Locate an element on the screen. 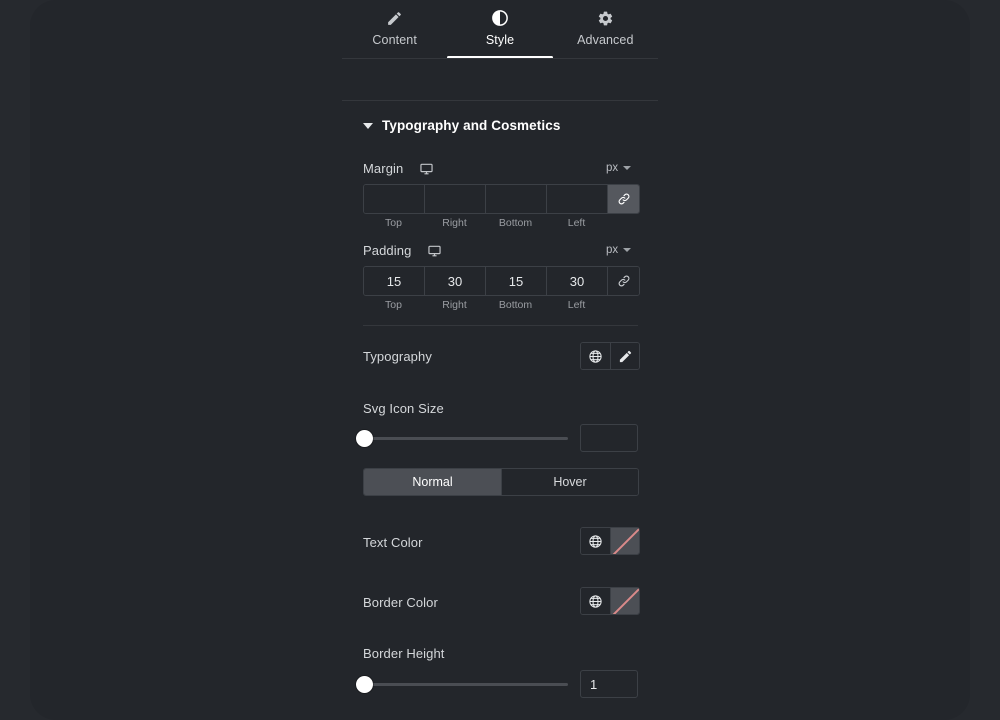 The height and width of the screenshot is (720, 1000). padding-unit-select: px is located at coordinates (619, 250).